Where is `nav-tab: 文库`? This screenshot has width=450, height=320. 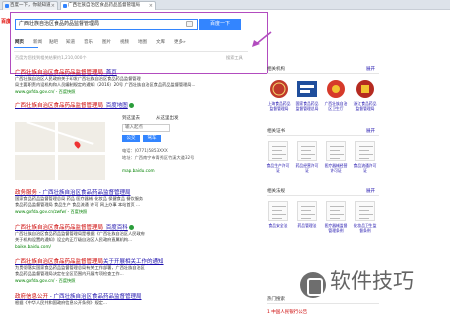
nav-tab: 文库 is located at coordinates (160, 42).